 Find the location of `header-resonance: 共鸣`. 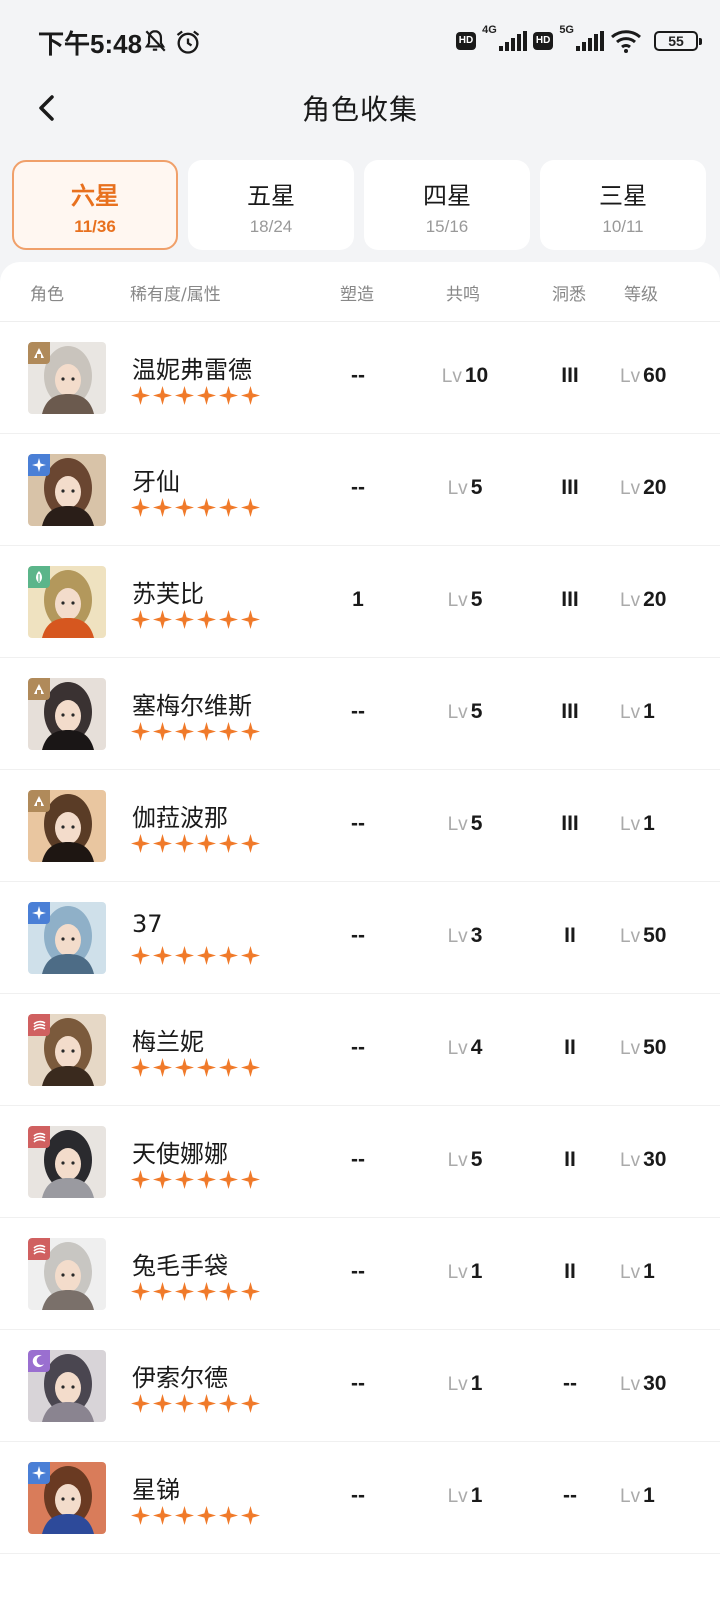

header-resonance: 共鸣 is located at coordinates (463, 295).